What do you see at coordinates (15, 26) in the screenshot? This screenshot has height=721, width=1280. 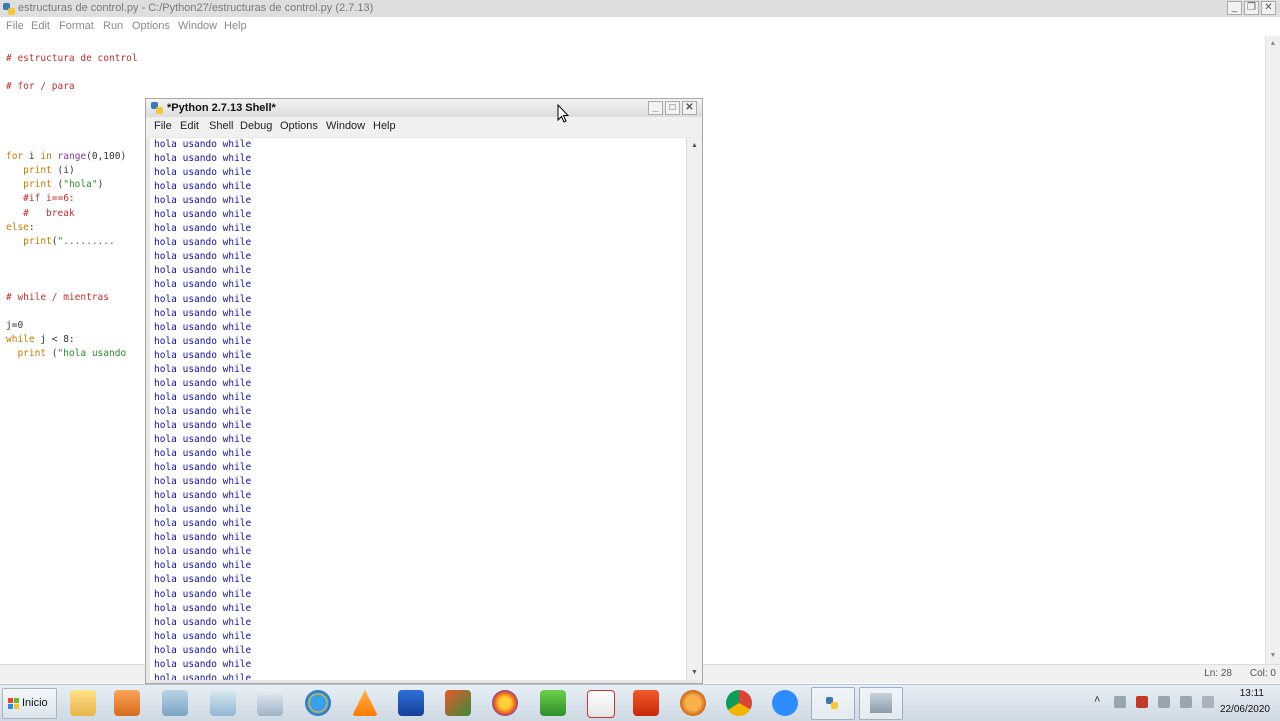 I see `menu-file: File` at bounding box center [15, 26].